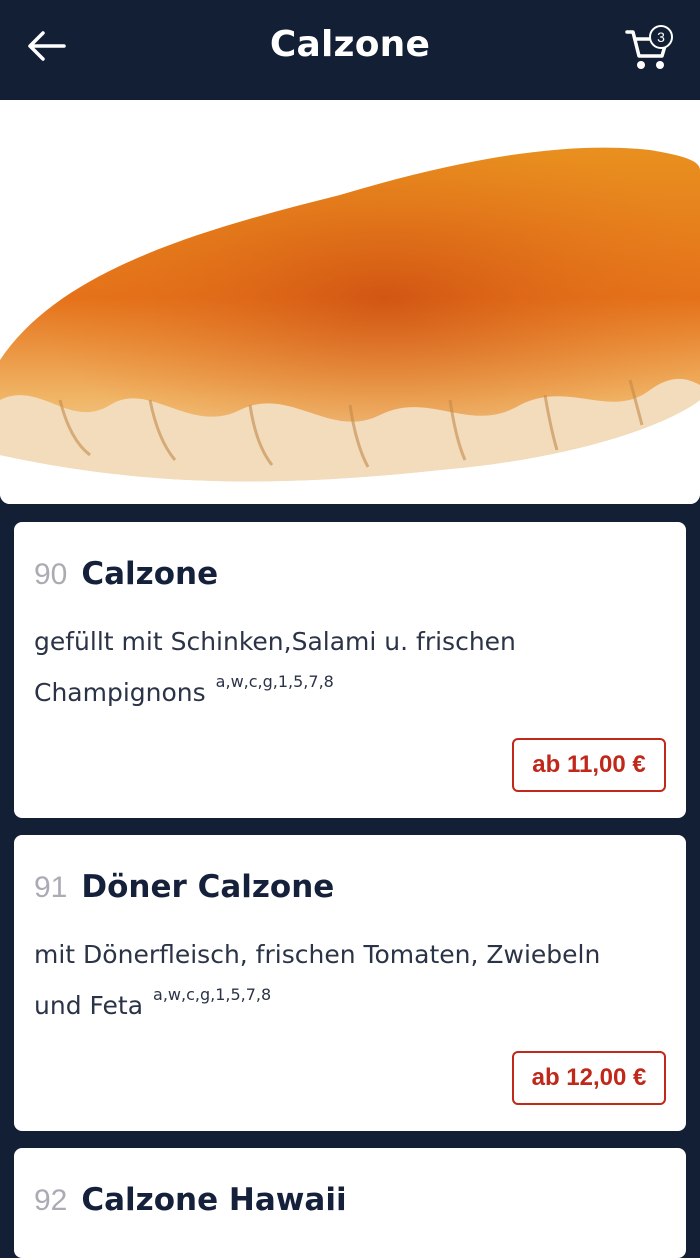 The height and width of the screenshot is (1258, 700). I want to click on item-number: 90, so click(51, 574).